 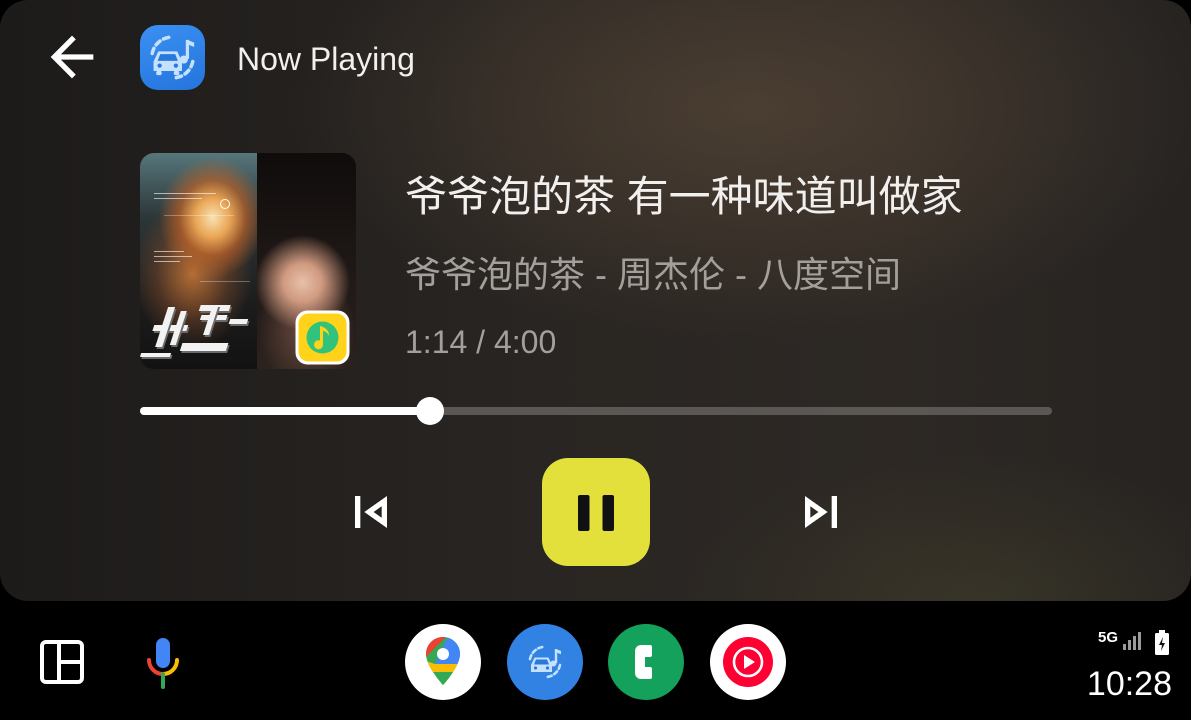 I want to click on skip-next-icon, so click(x=821, y=512).